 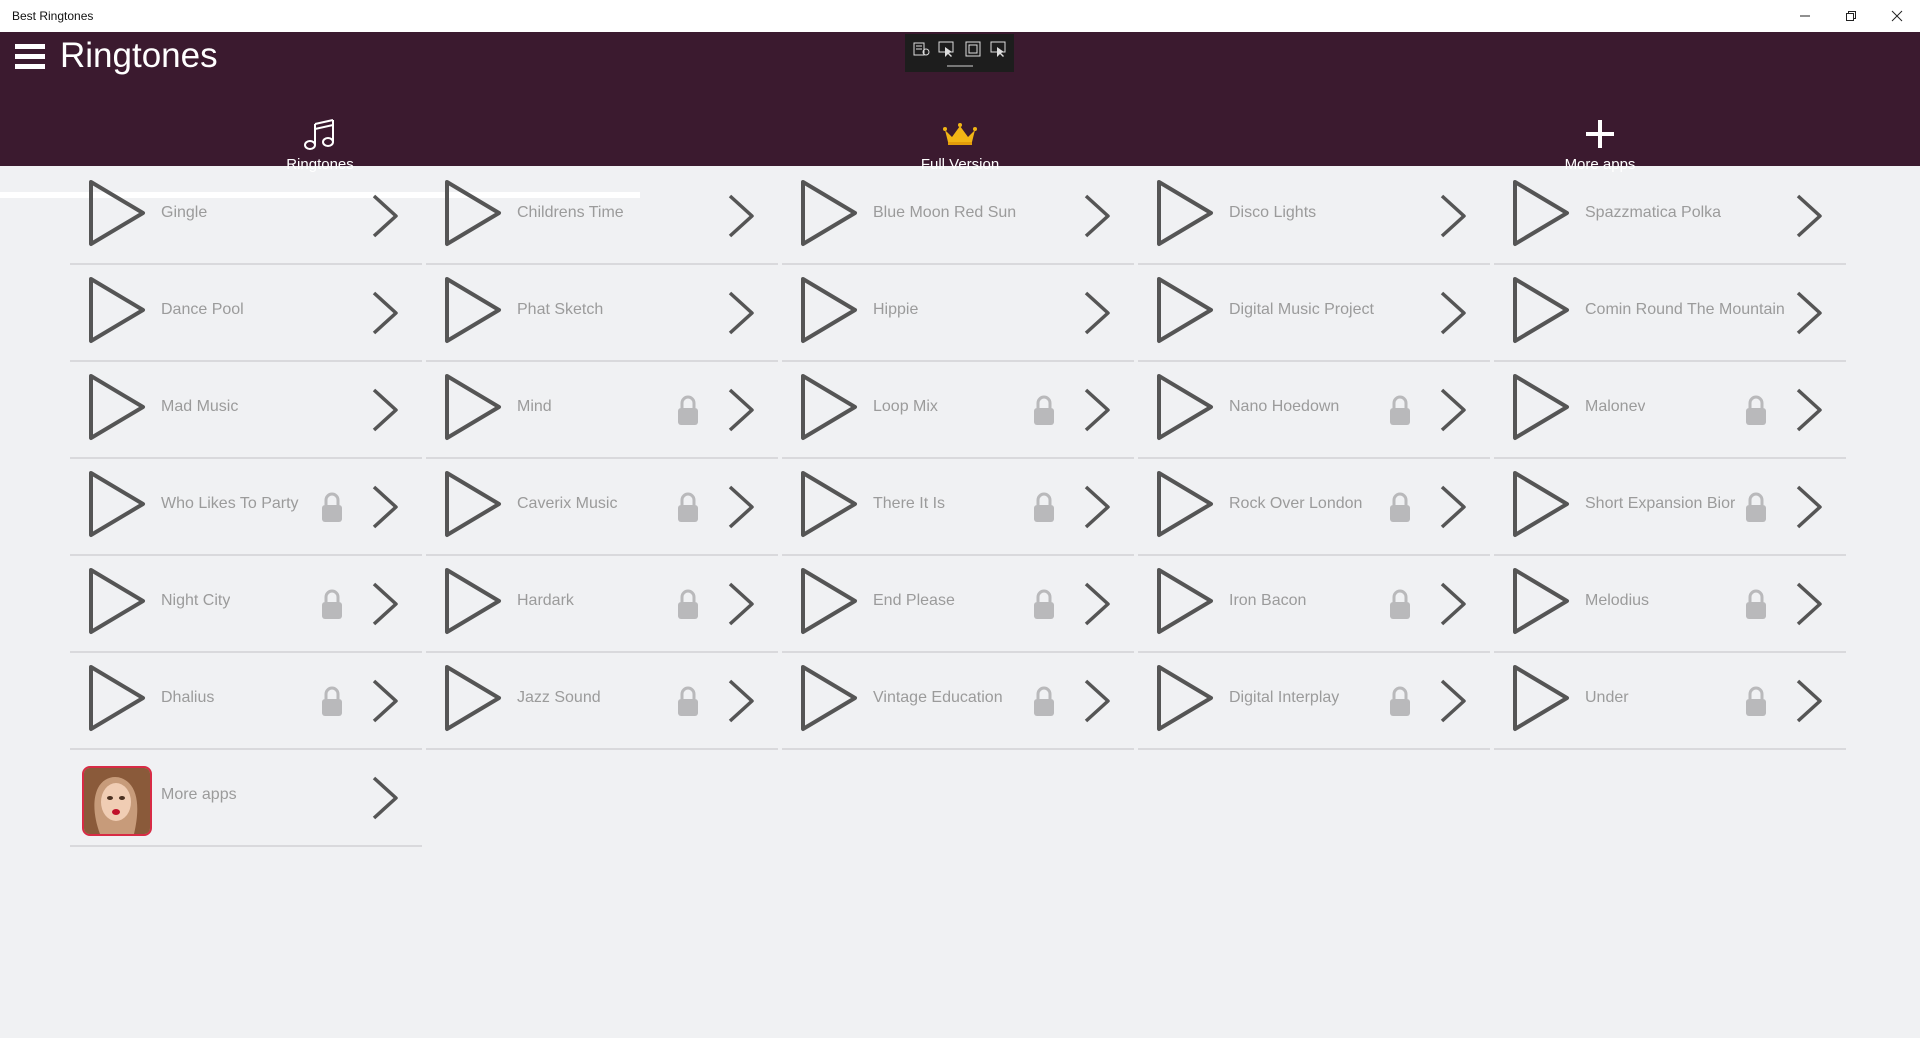 I want to click on ringtone-item: There It Is, so click(x=958, y=507).